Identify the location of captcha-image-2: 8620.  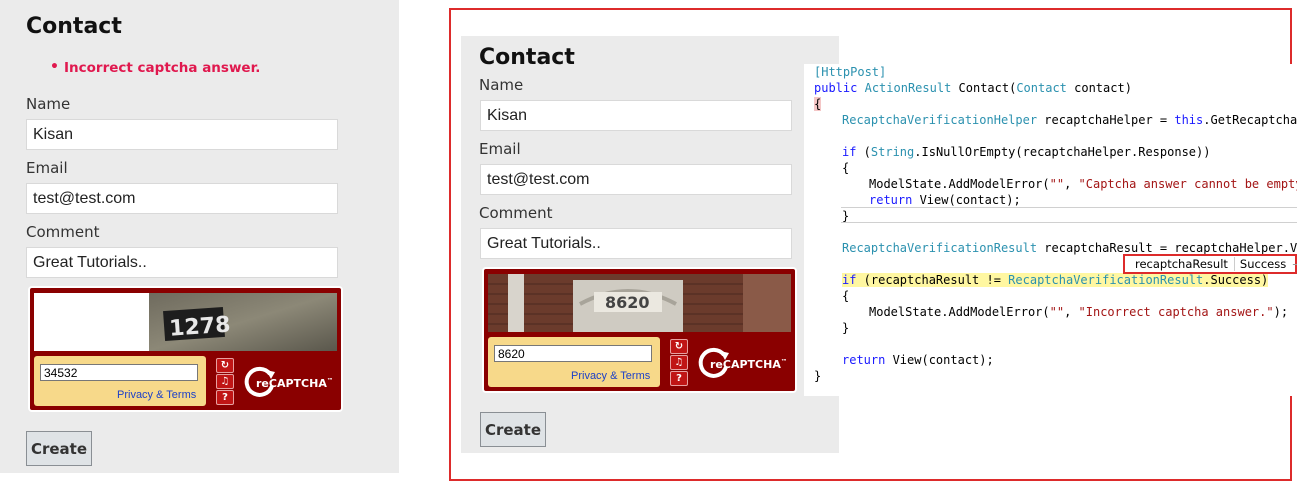
(639, 303).